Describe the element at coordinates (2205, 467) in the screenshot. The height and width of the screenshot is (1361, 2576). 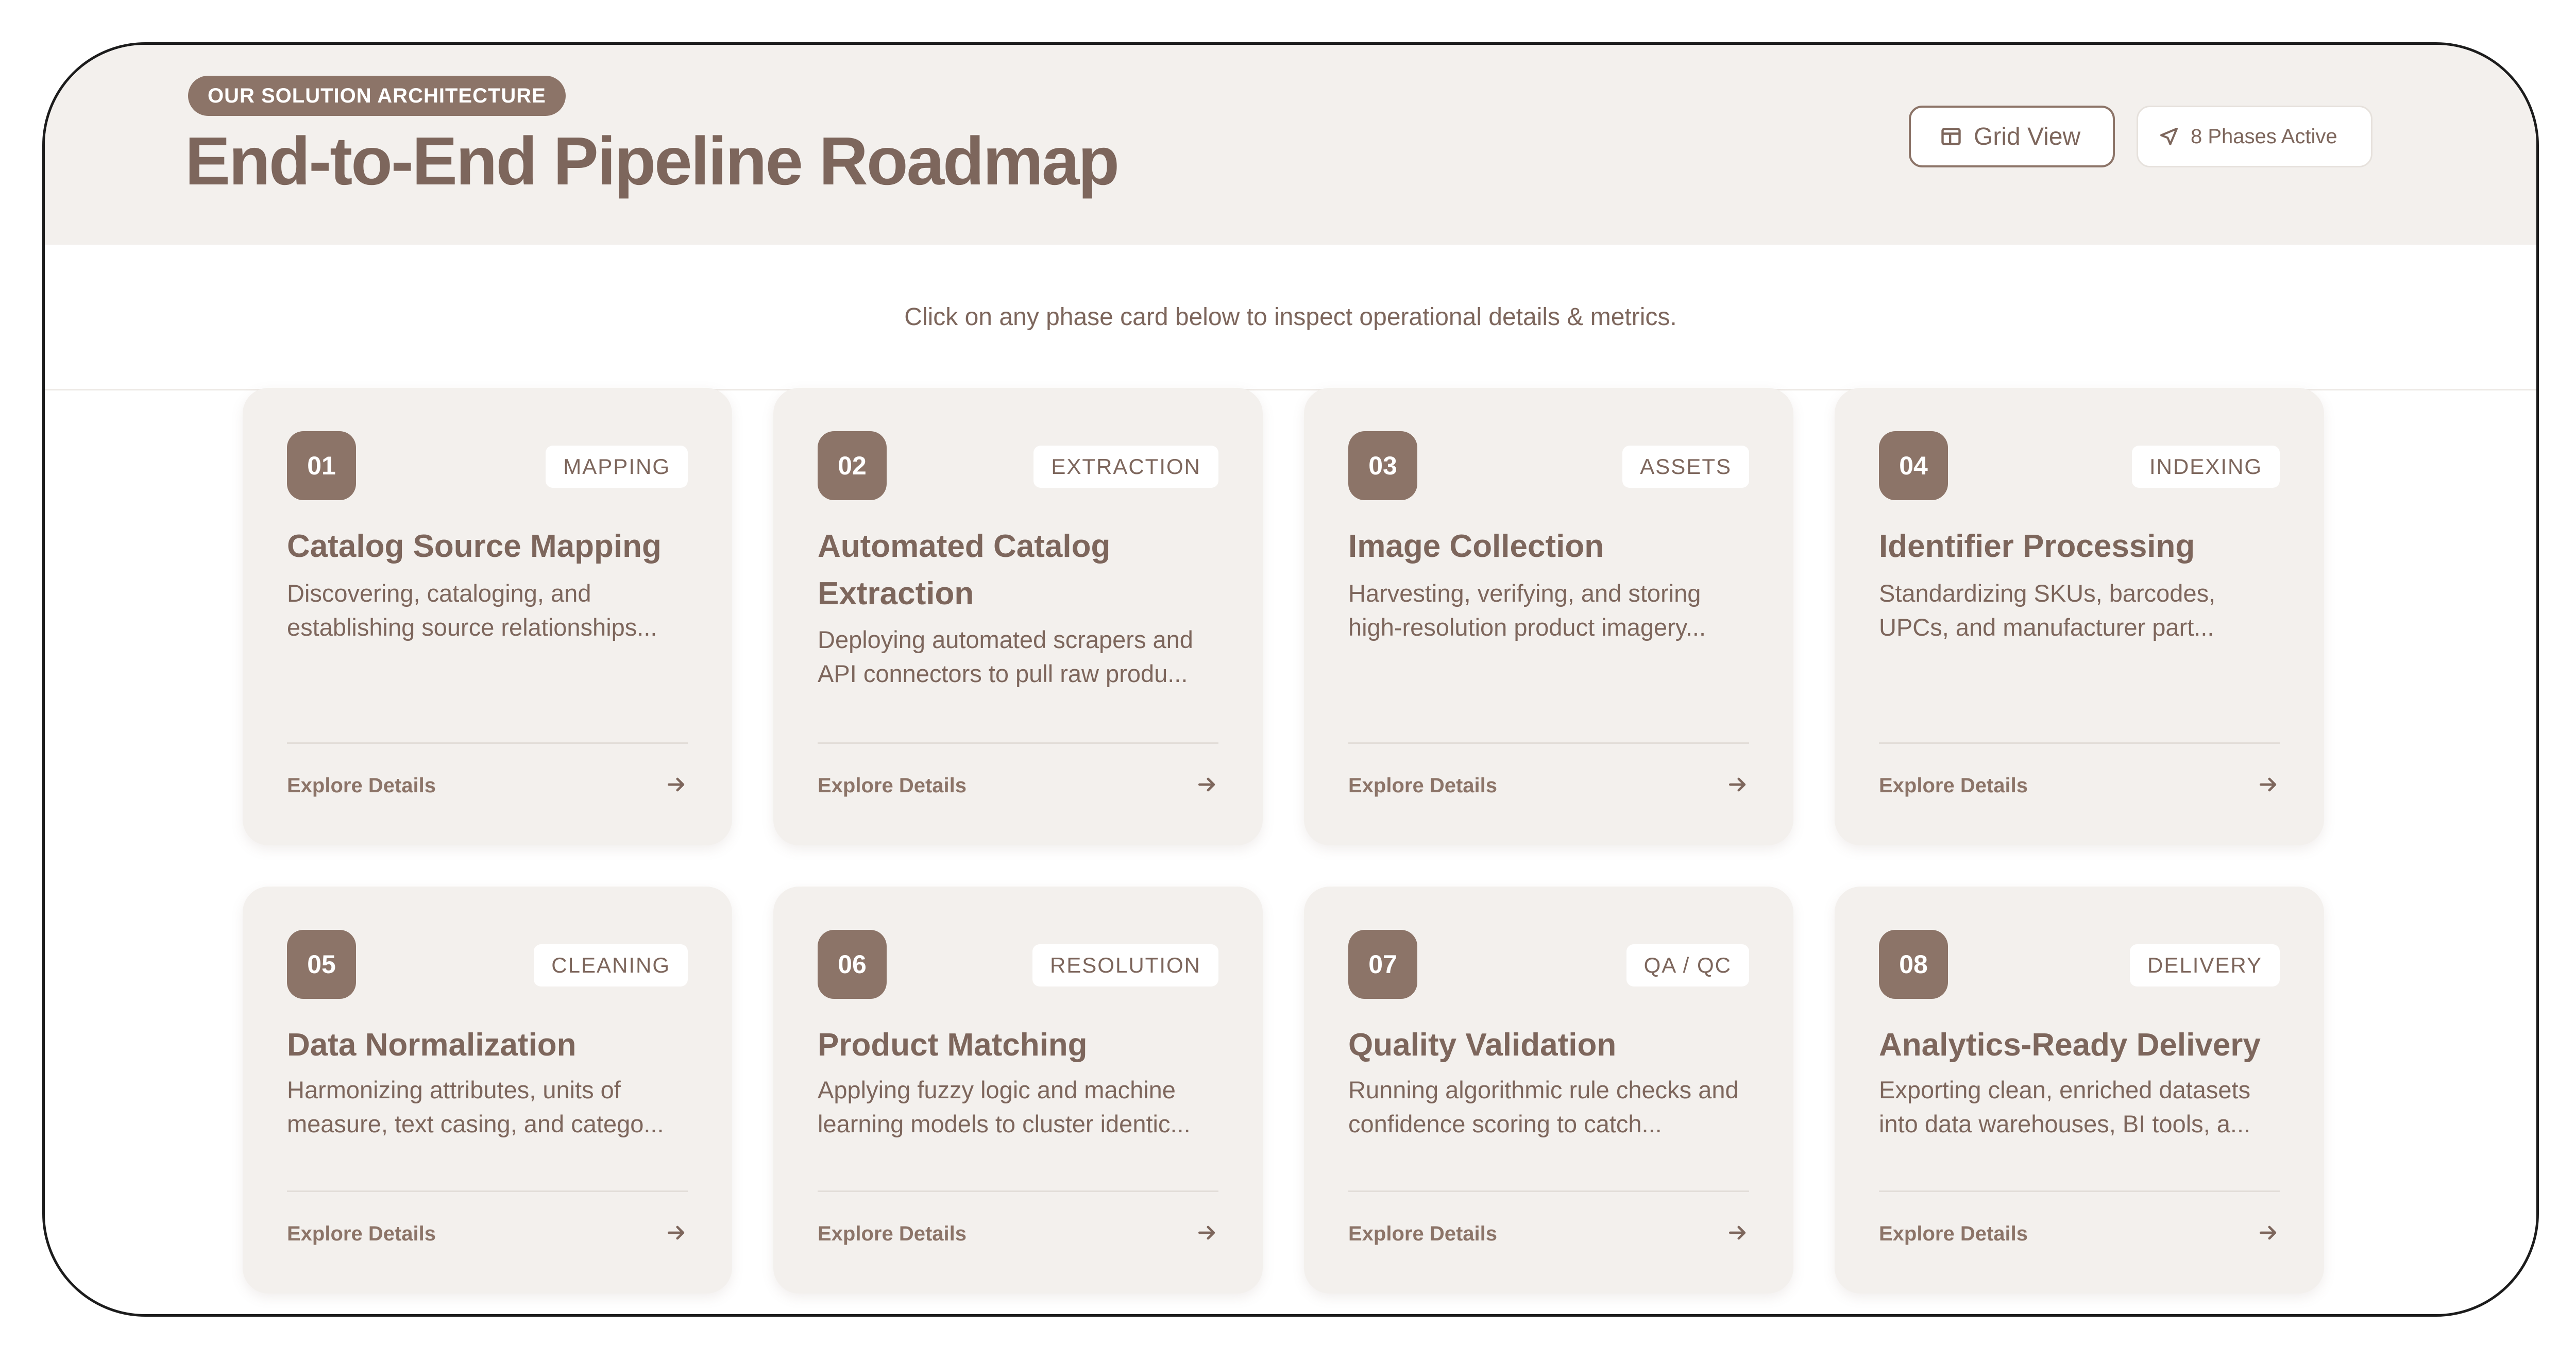
I see `phase-tag: INDEXING` at that location.